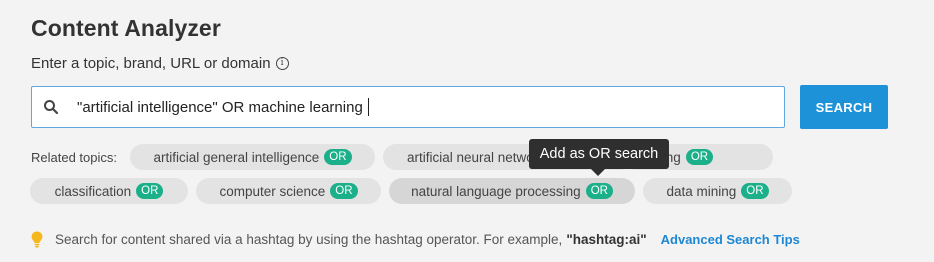  I want to click on related-topics-label: Related topics:, so click(74, 157).